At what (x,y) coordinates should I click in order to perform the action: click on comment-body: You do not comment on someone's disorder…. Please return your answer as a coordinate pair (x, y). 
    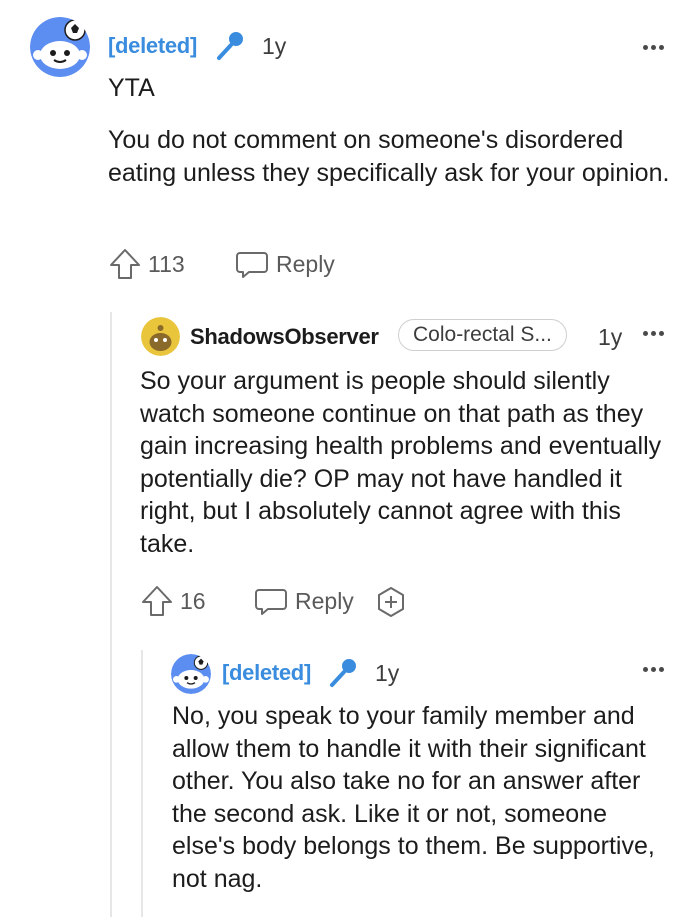
    Looking at the image, I should click on (389, 156).